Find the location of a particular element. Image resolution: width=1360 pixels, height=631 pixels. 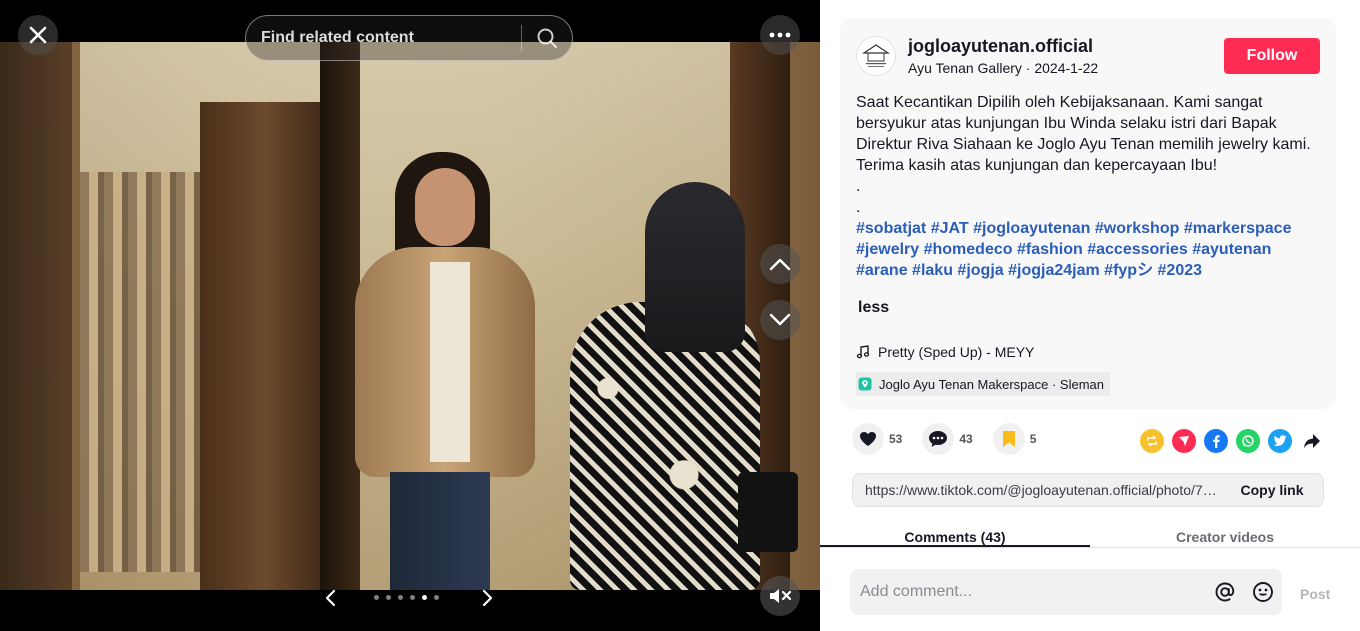

hashtag-link: #fypシ is located at coordinates (1128, 270).